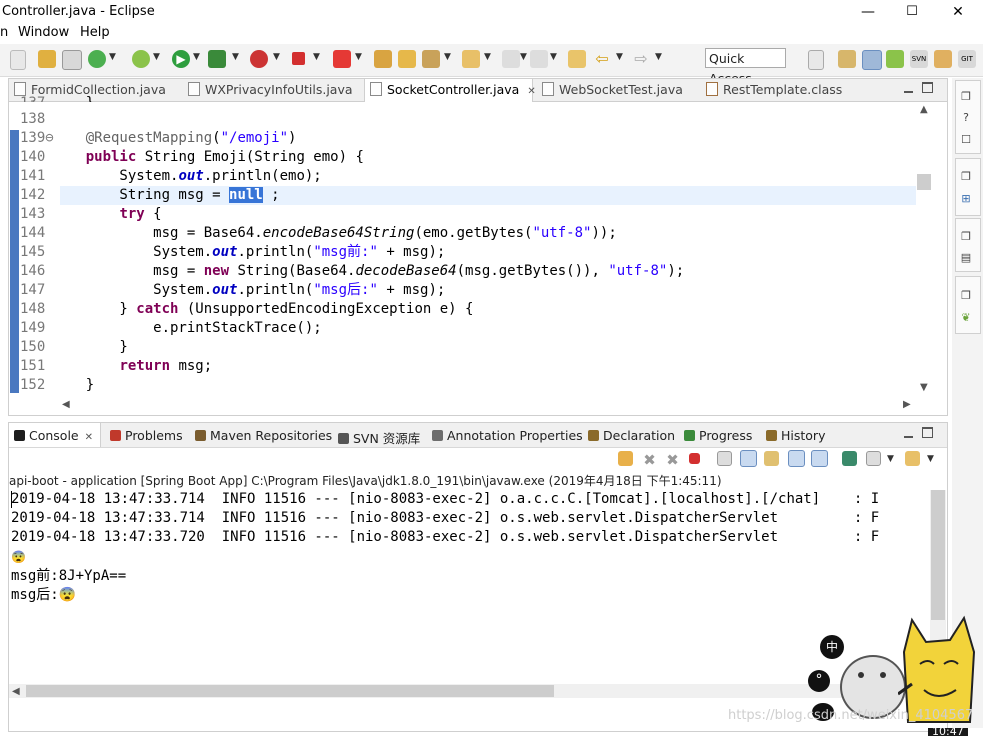 The height and width of the screenshot is (736, 983). What do you see at coordinates (18, 557) in the screenshot?
I see `console-line: 😨` at bounding box center [18, 557].